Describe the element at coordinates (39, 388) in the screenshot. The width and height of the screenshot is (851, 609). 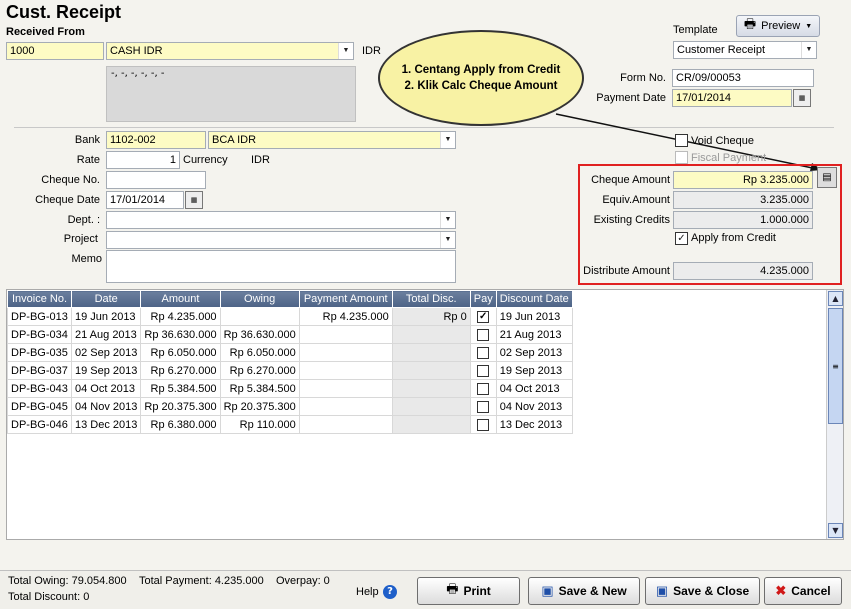
I see `invoice-no-cell: DP-BG-043` at that location.